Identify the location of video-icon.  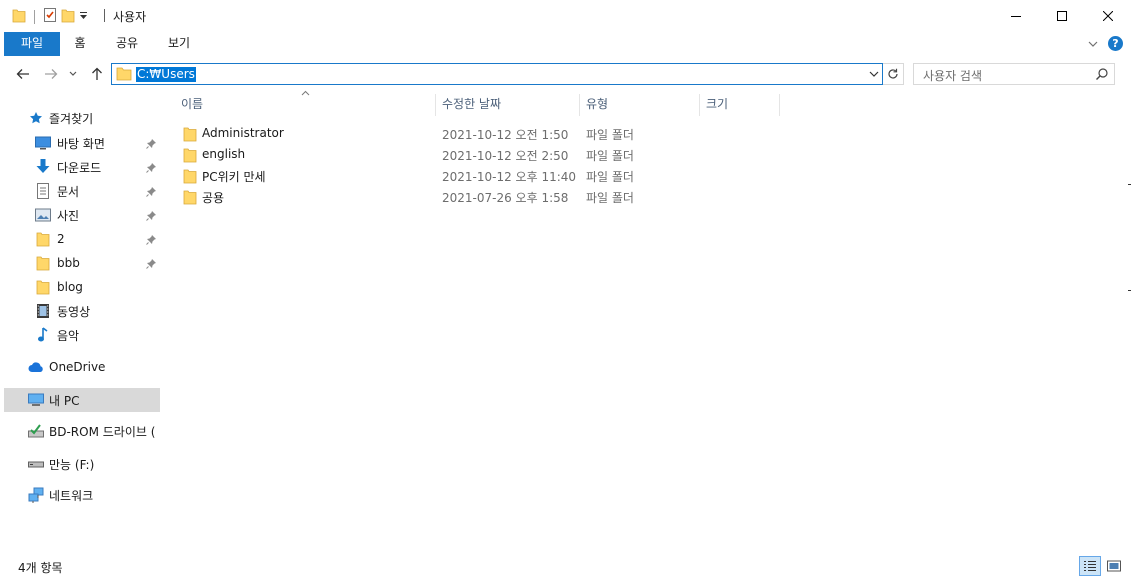
(43, 311).